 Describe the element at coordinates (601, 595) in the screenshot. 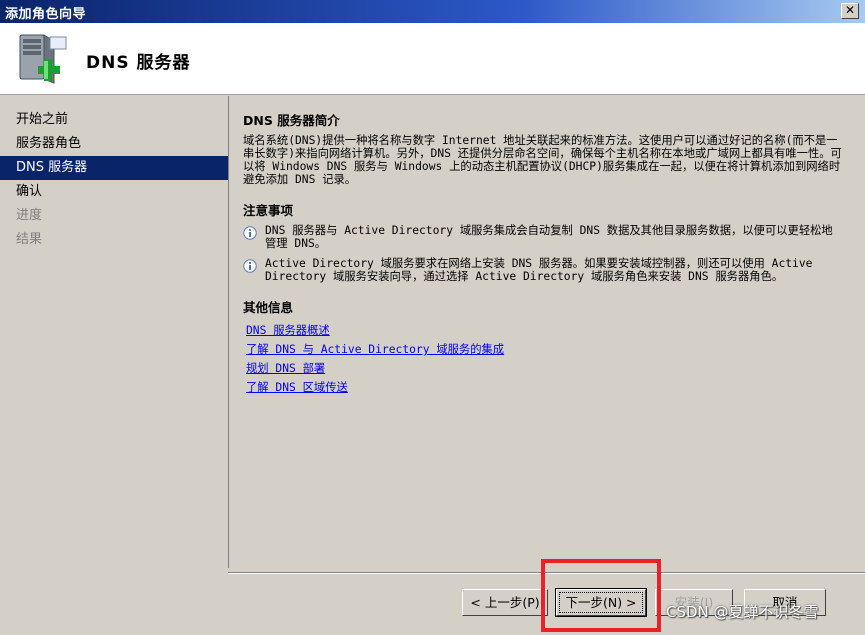

I see `annotation-highlight-box` at that location.